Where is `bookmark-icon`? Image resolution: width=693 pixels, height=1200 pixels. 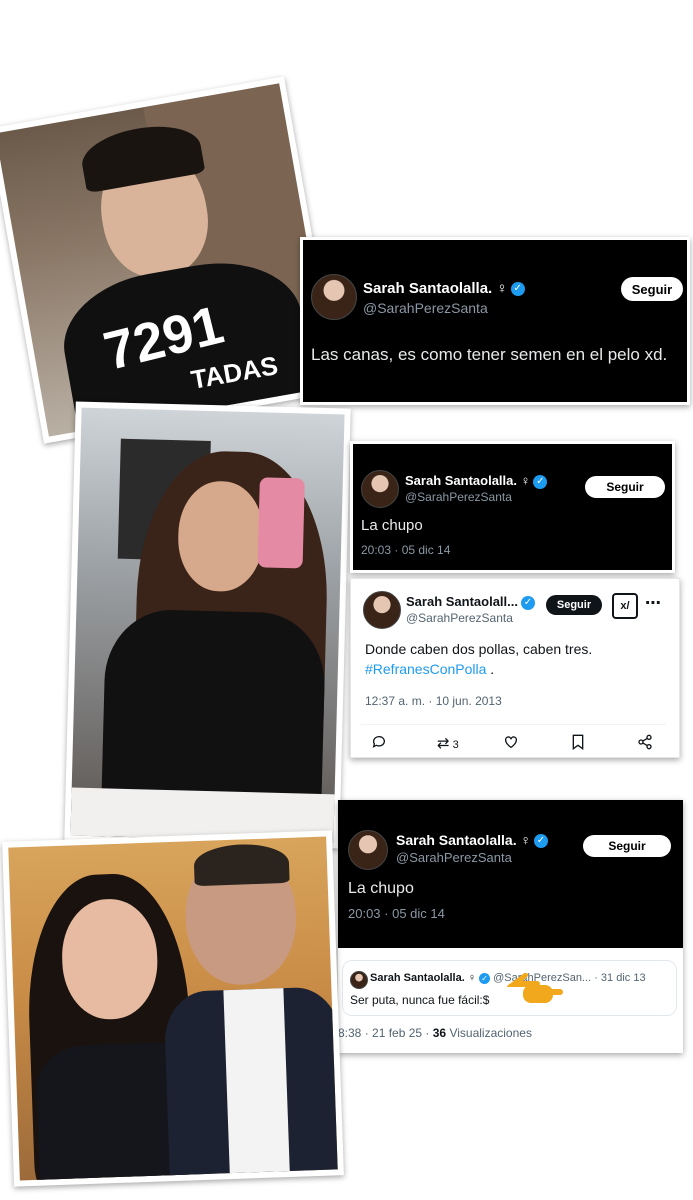 bookmark-icon is located at coordinates (578, 744).